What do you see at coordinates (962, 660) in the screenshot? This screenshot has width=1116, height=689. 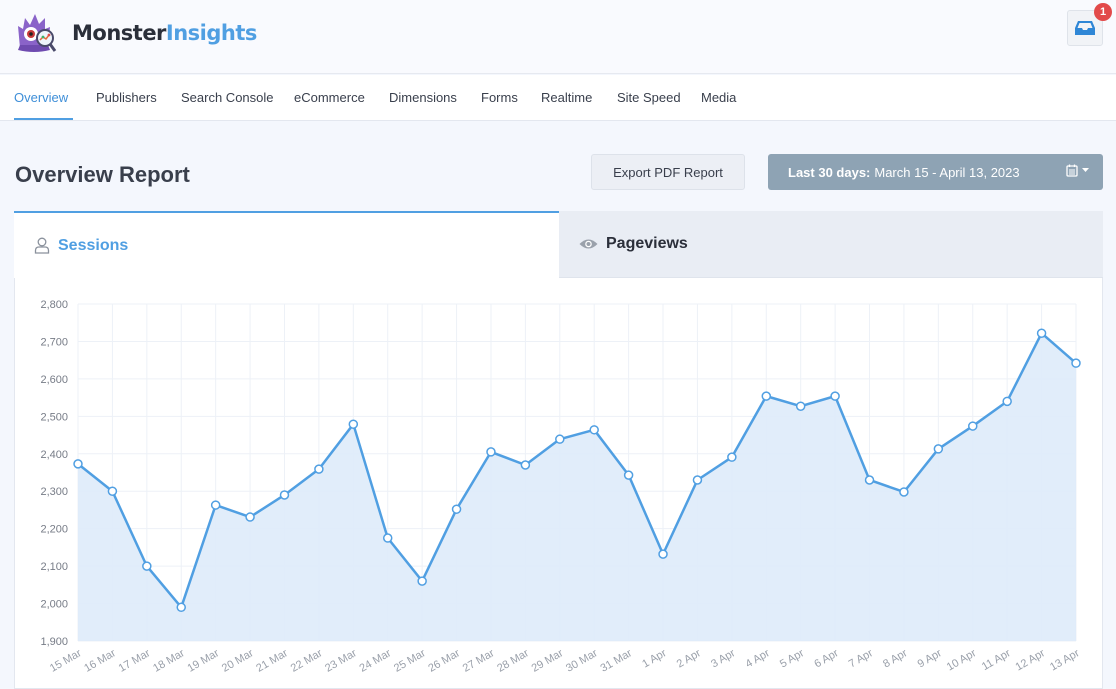 I see `x-tick-label: 10 Apr` at bounding box center [962, 660].